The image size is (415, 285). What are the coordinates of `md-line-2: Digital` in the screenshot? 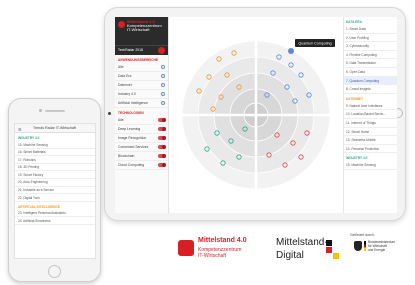 It's located at (290, 255).